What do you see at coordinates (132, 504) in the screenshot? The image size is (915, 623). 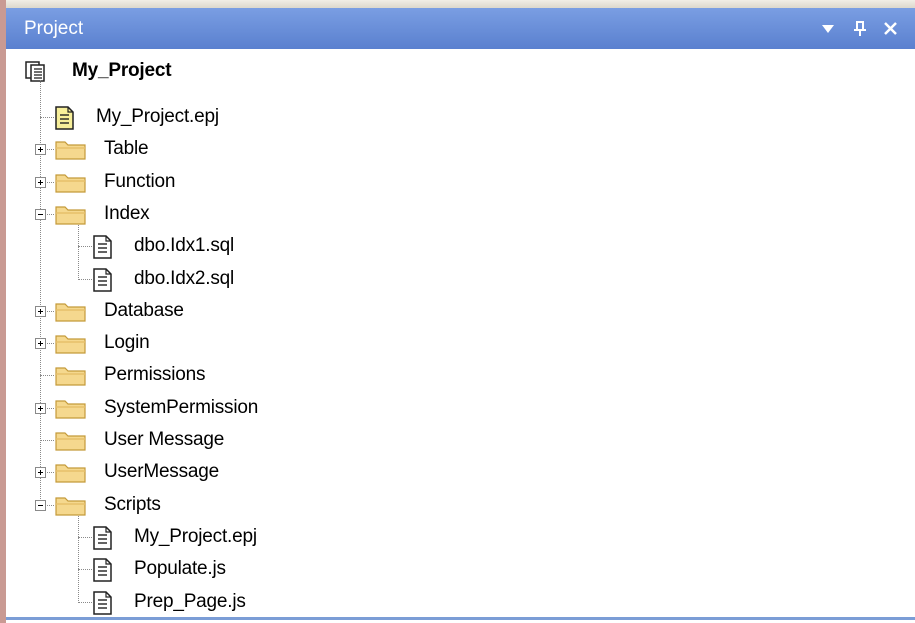 I see `tree-item-label: Scripts` at bounding box center [132, 504].